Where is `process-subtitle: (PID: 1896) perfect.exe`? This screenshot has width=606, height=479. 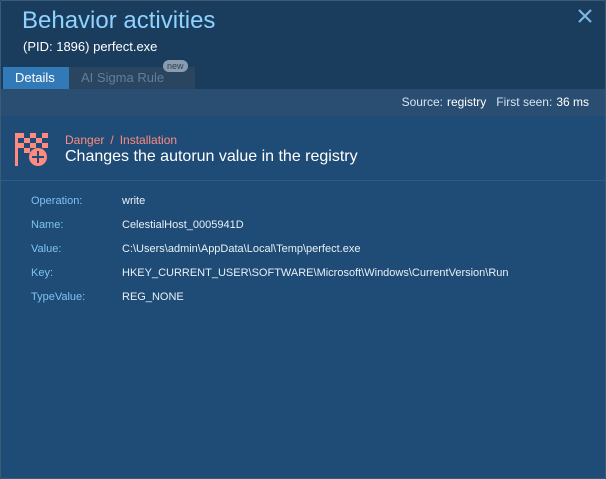 process-subtitle: (PID: 1896) perfect.exe is located at coordinates (90, 46).